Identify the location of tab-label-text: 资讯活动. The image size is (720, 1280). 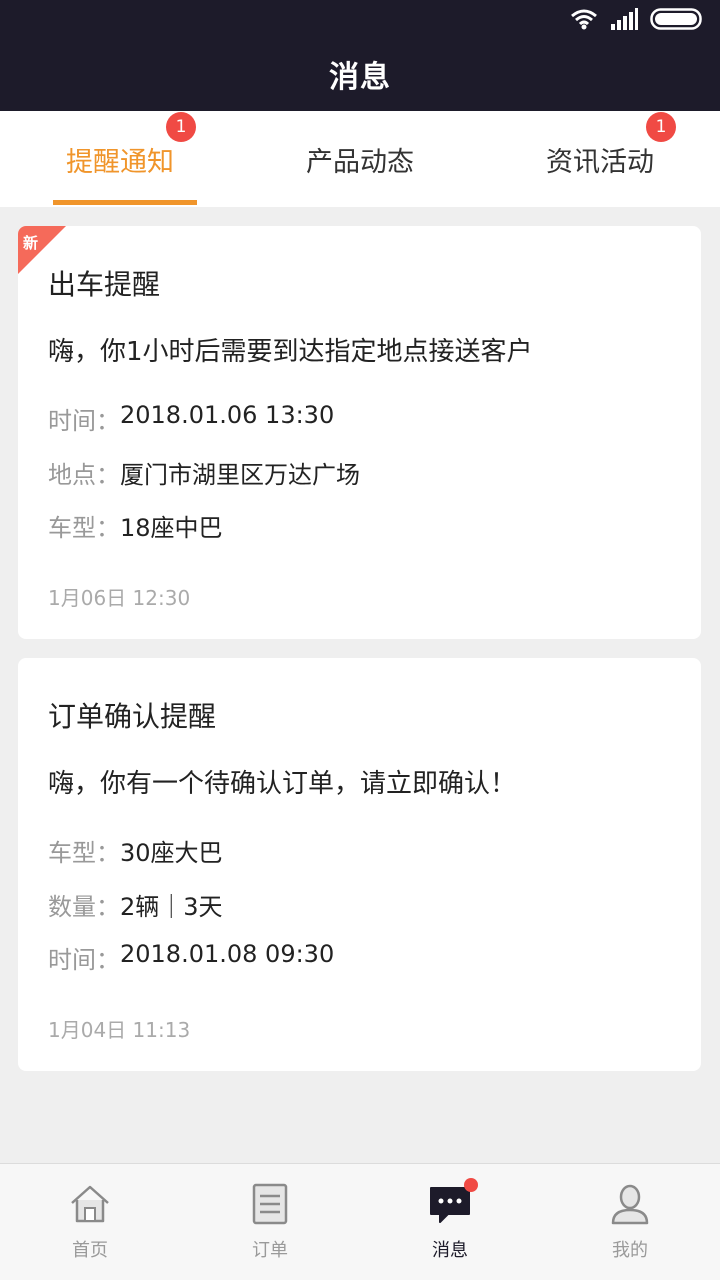
(600, 162).